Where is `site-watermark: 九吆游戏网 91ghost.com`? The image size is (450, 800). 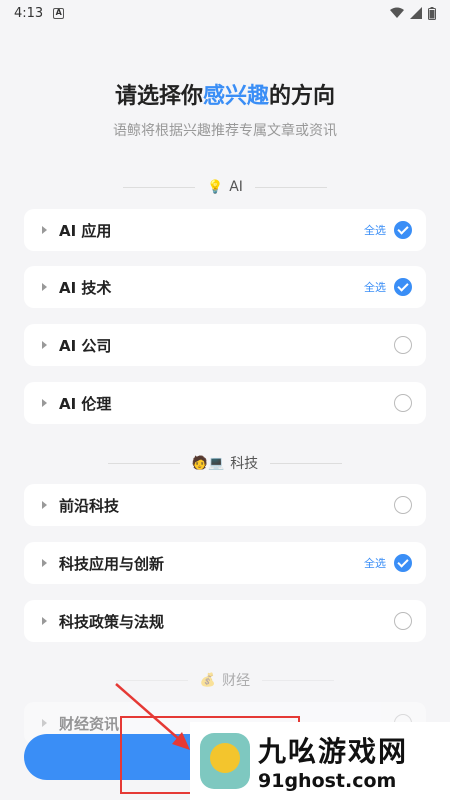
site-watermark: 九吆游戏网 91ghost.com is located at coordinates (320, 761).